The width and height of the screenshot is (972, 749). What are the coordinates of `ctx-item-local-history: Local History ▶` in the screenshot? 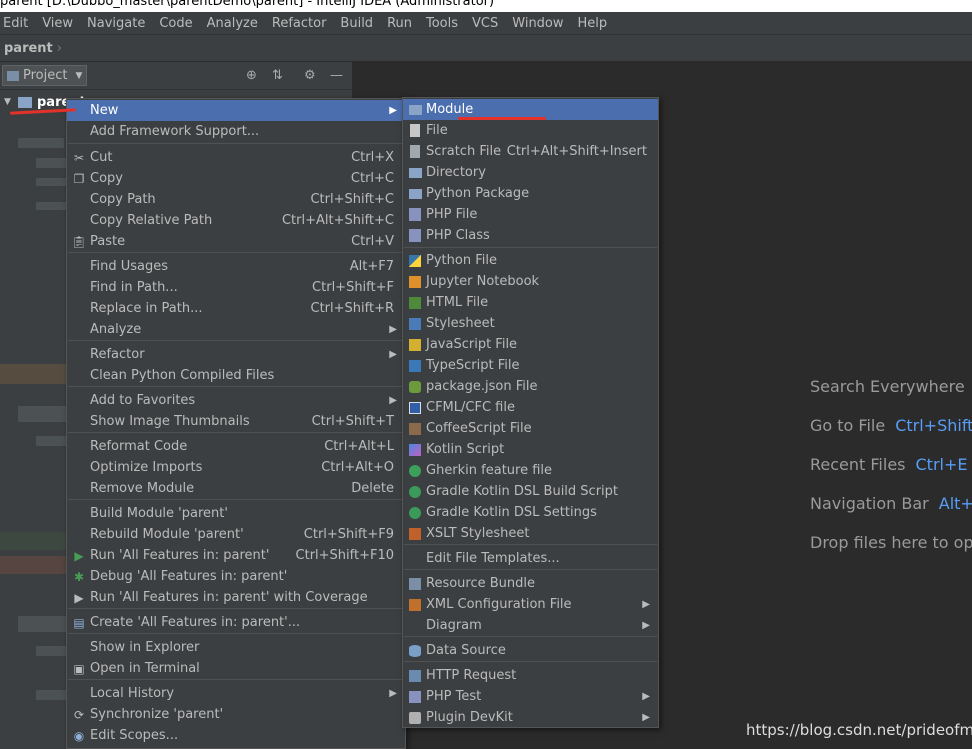 It's located at (236, 693).